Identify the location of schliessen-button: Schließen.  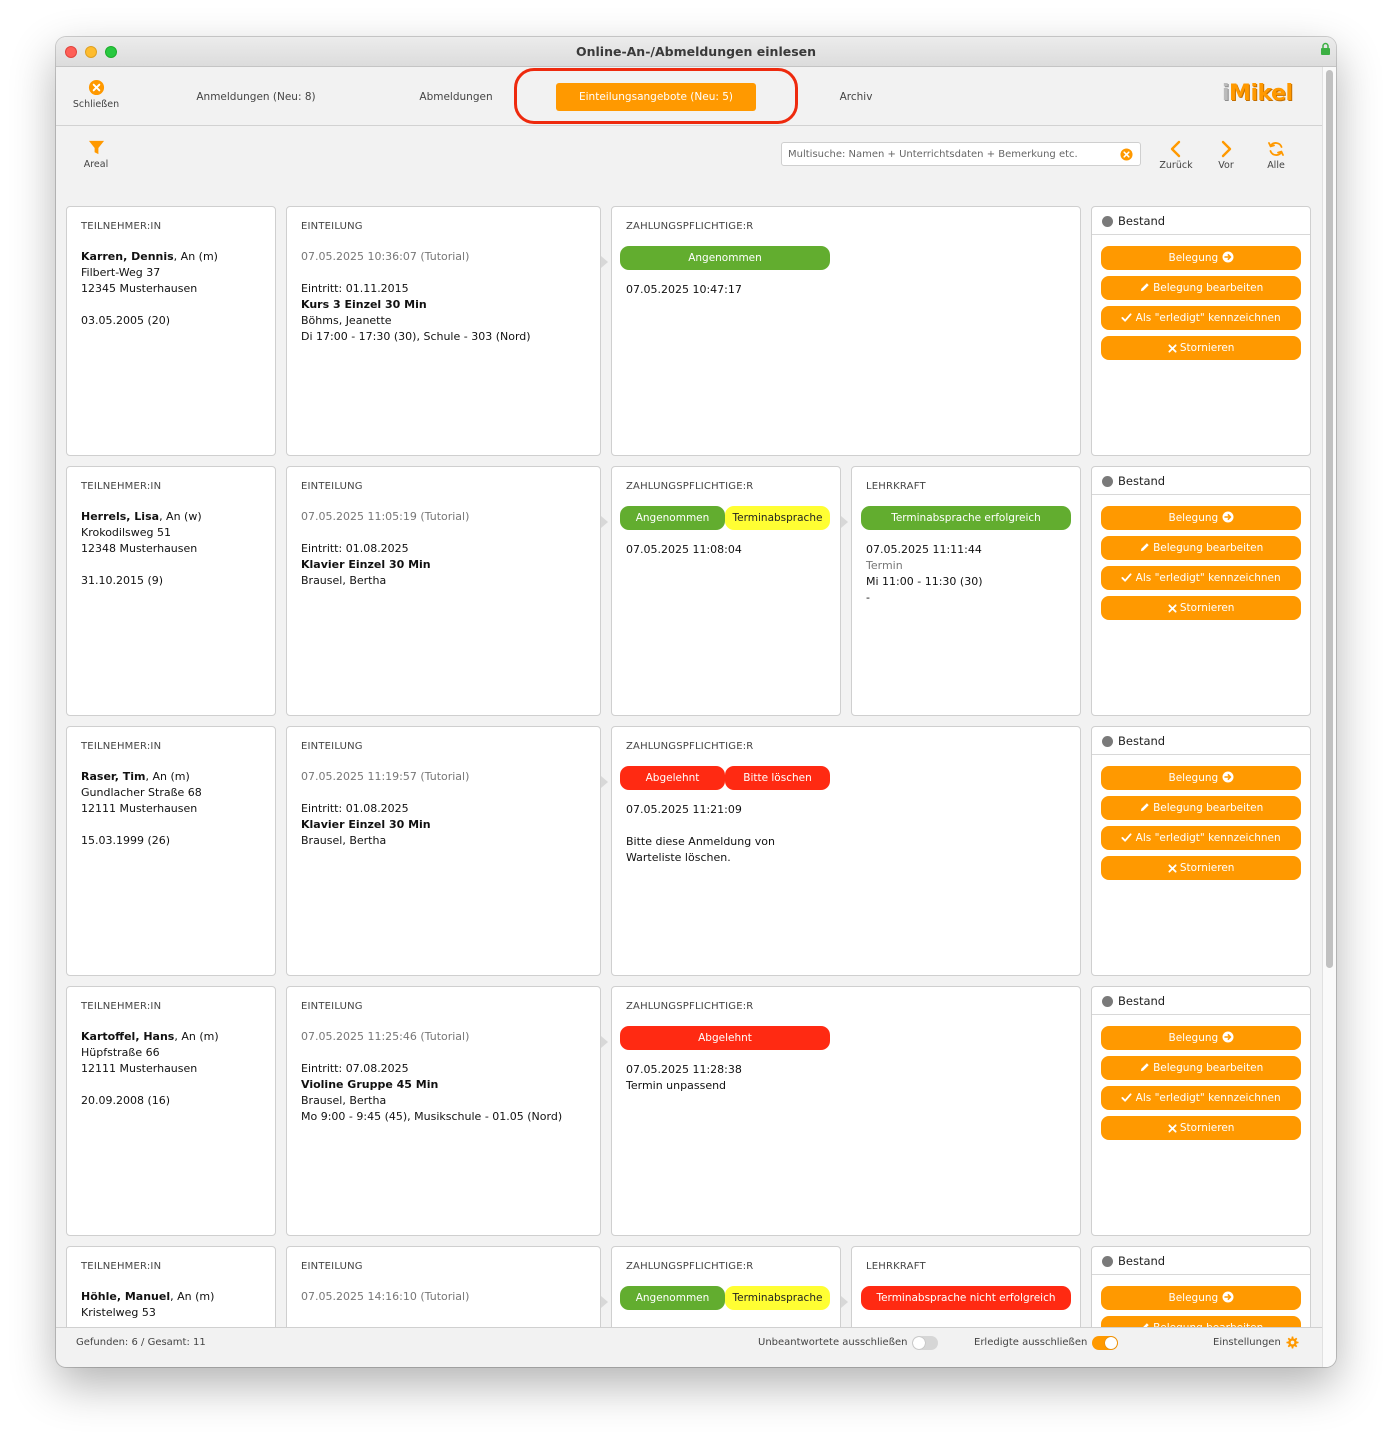
(96, 94).